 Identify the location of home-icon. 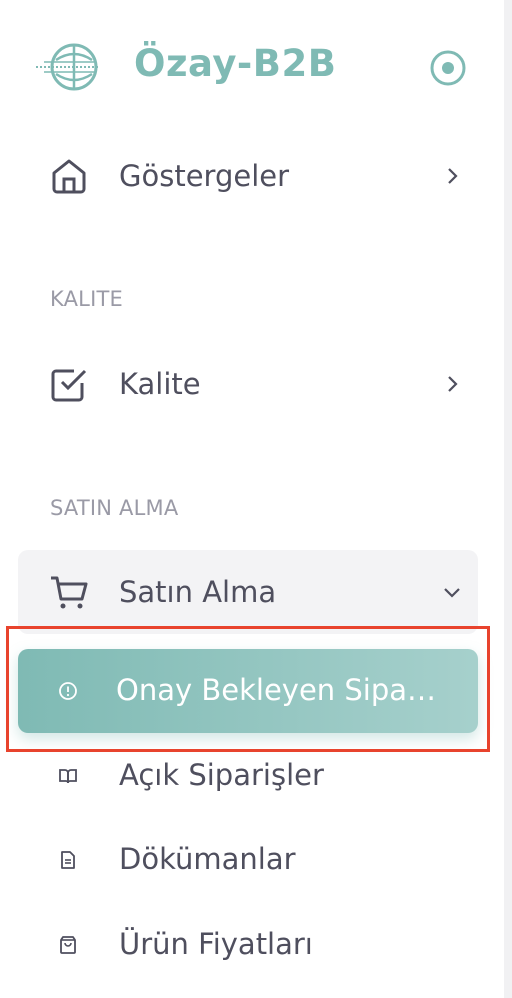
(69, 176).